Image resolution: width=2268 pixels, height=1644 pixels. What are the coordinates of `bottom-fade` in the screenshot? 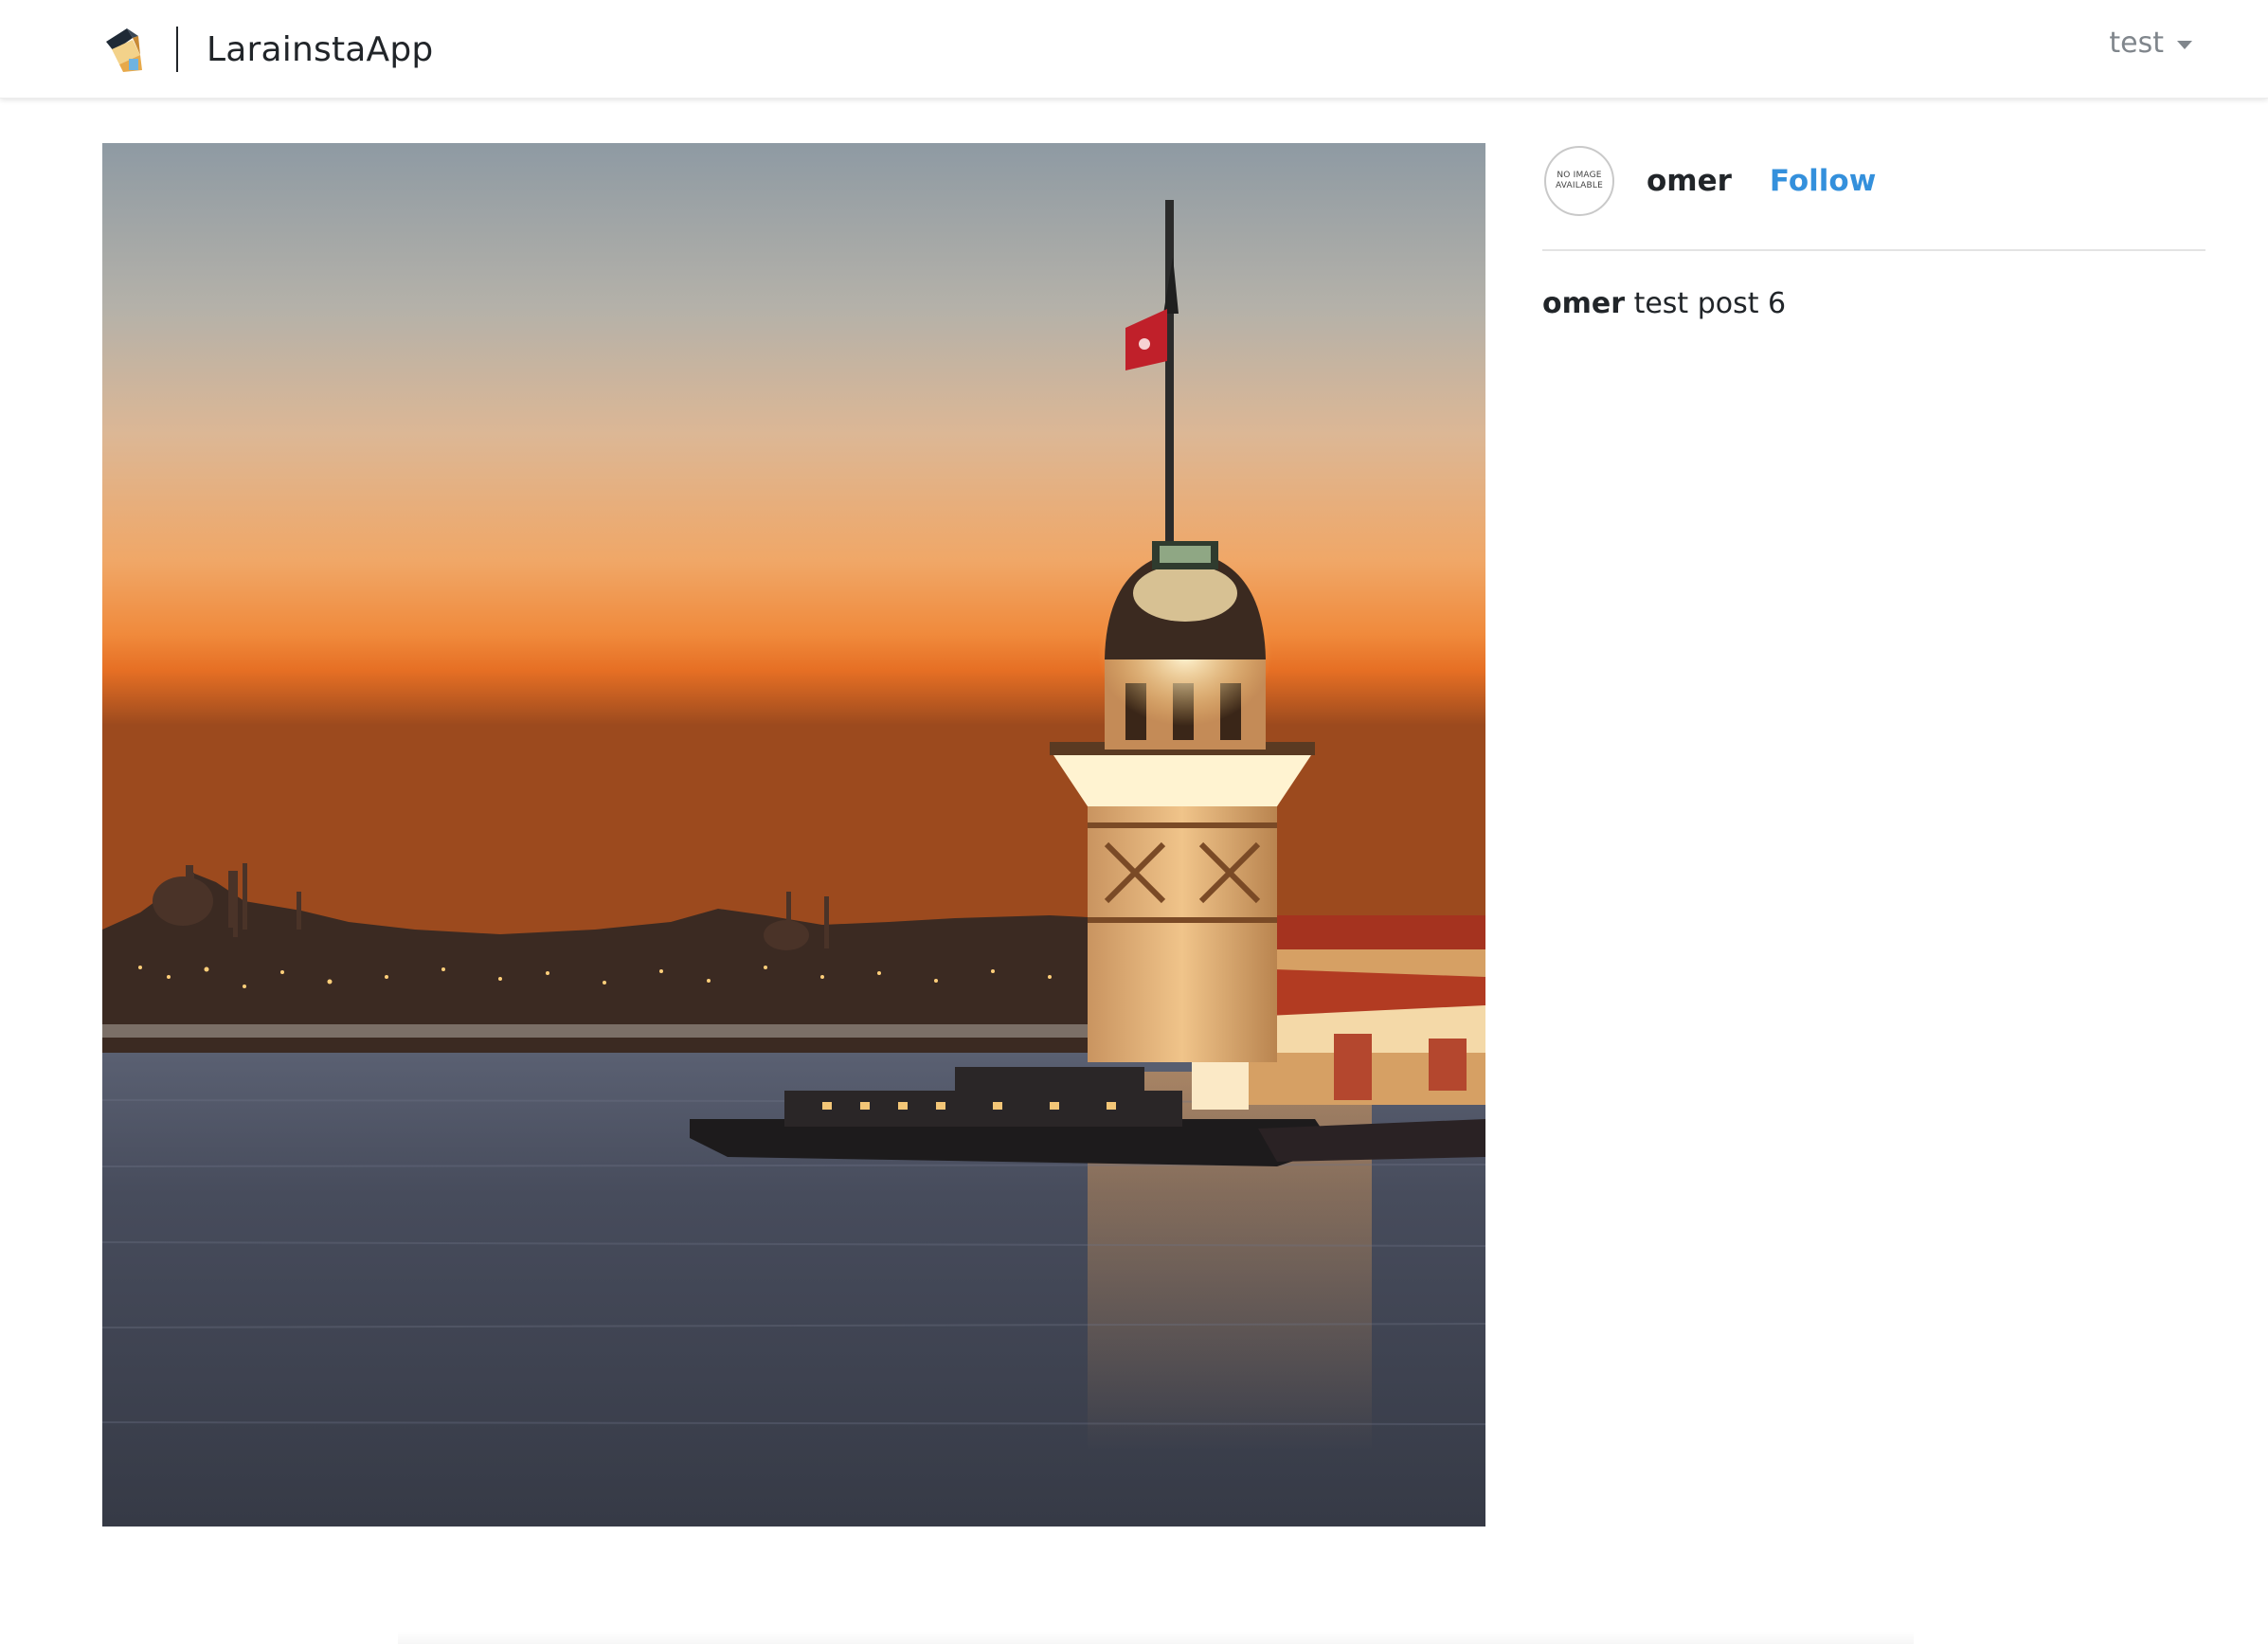 It's located at (1156, 1638).